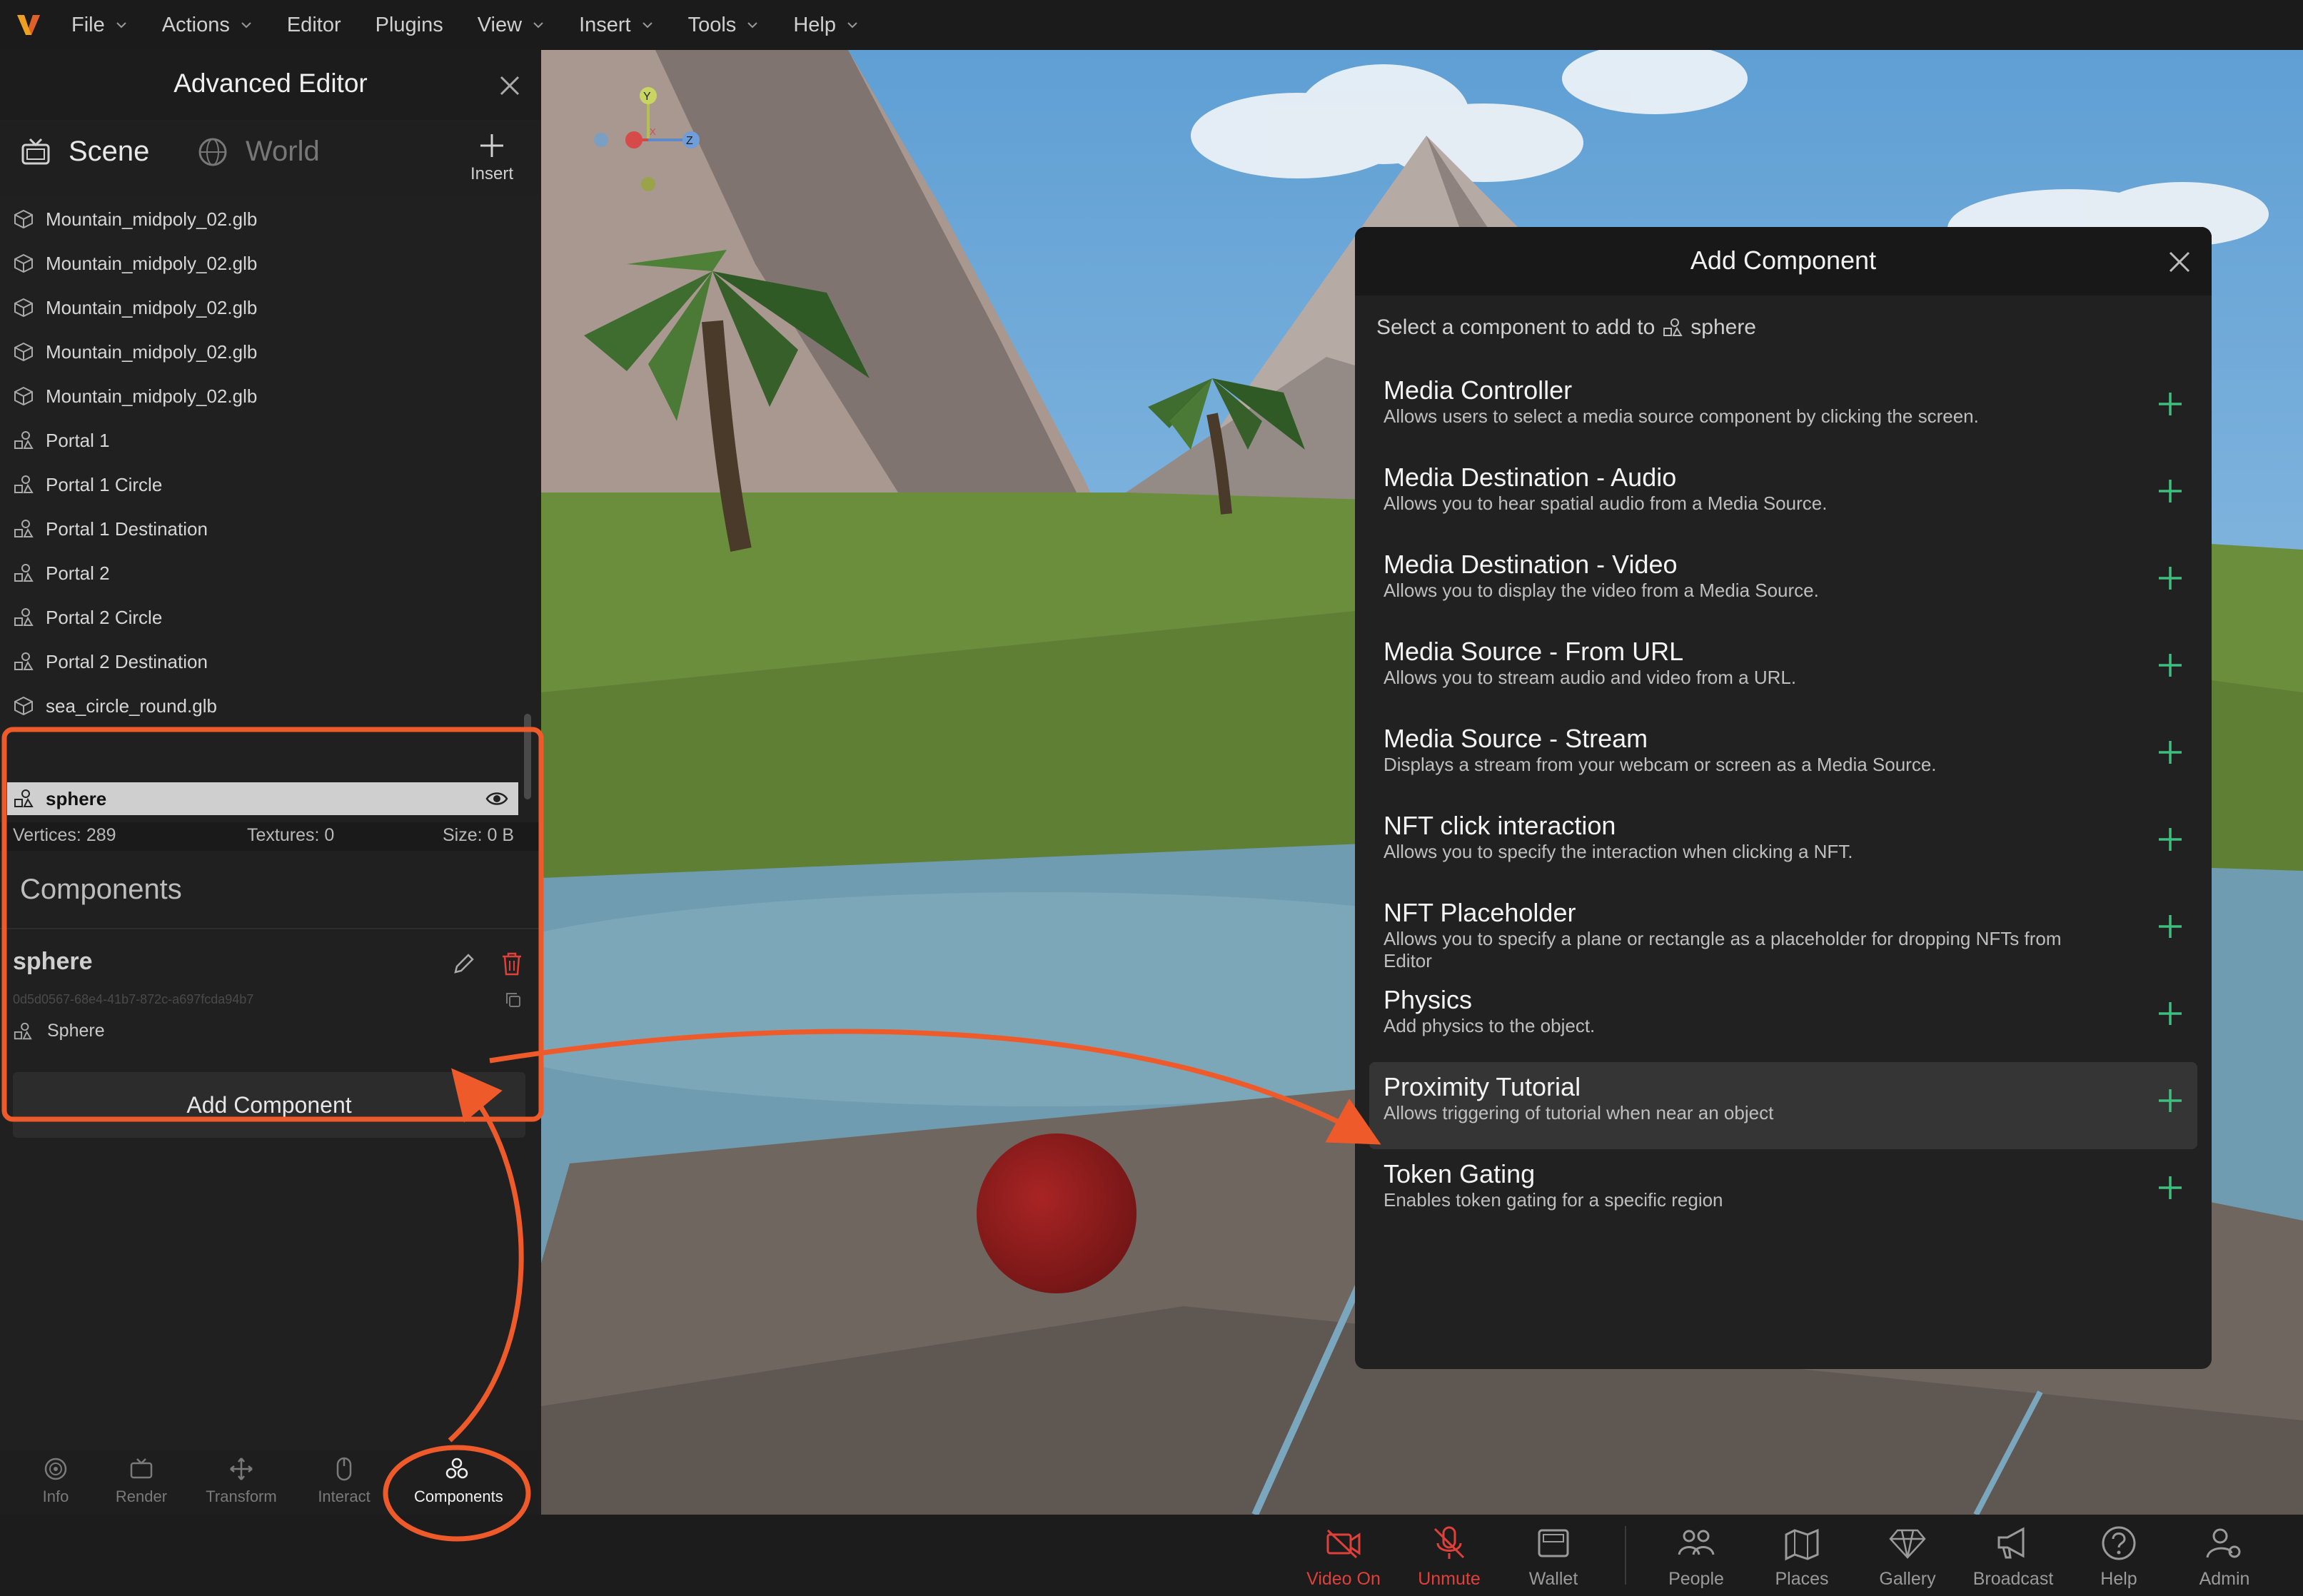 Image resolution: width=2303 pixels, height=1596 pixels. What do you see at coordinates (492, 157) in the screenshot?
I see `insert-button: Insert` at bounding box center [492, 157].